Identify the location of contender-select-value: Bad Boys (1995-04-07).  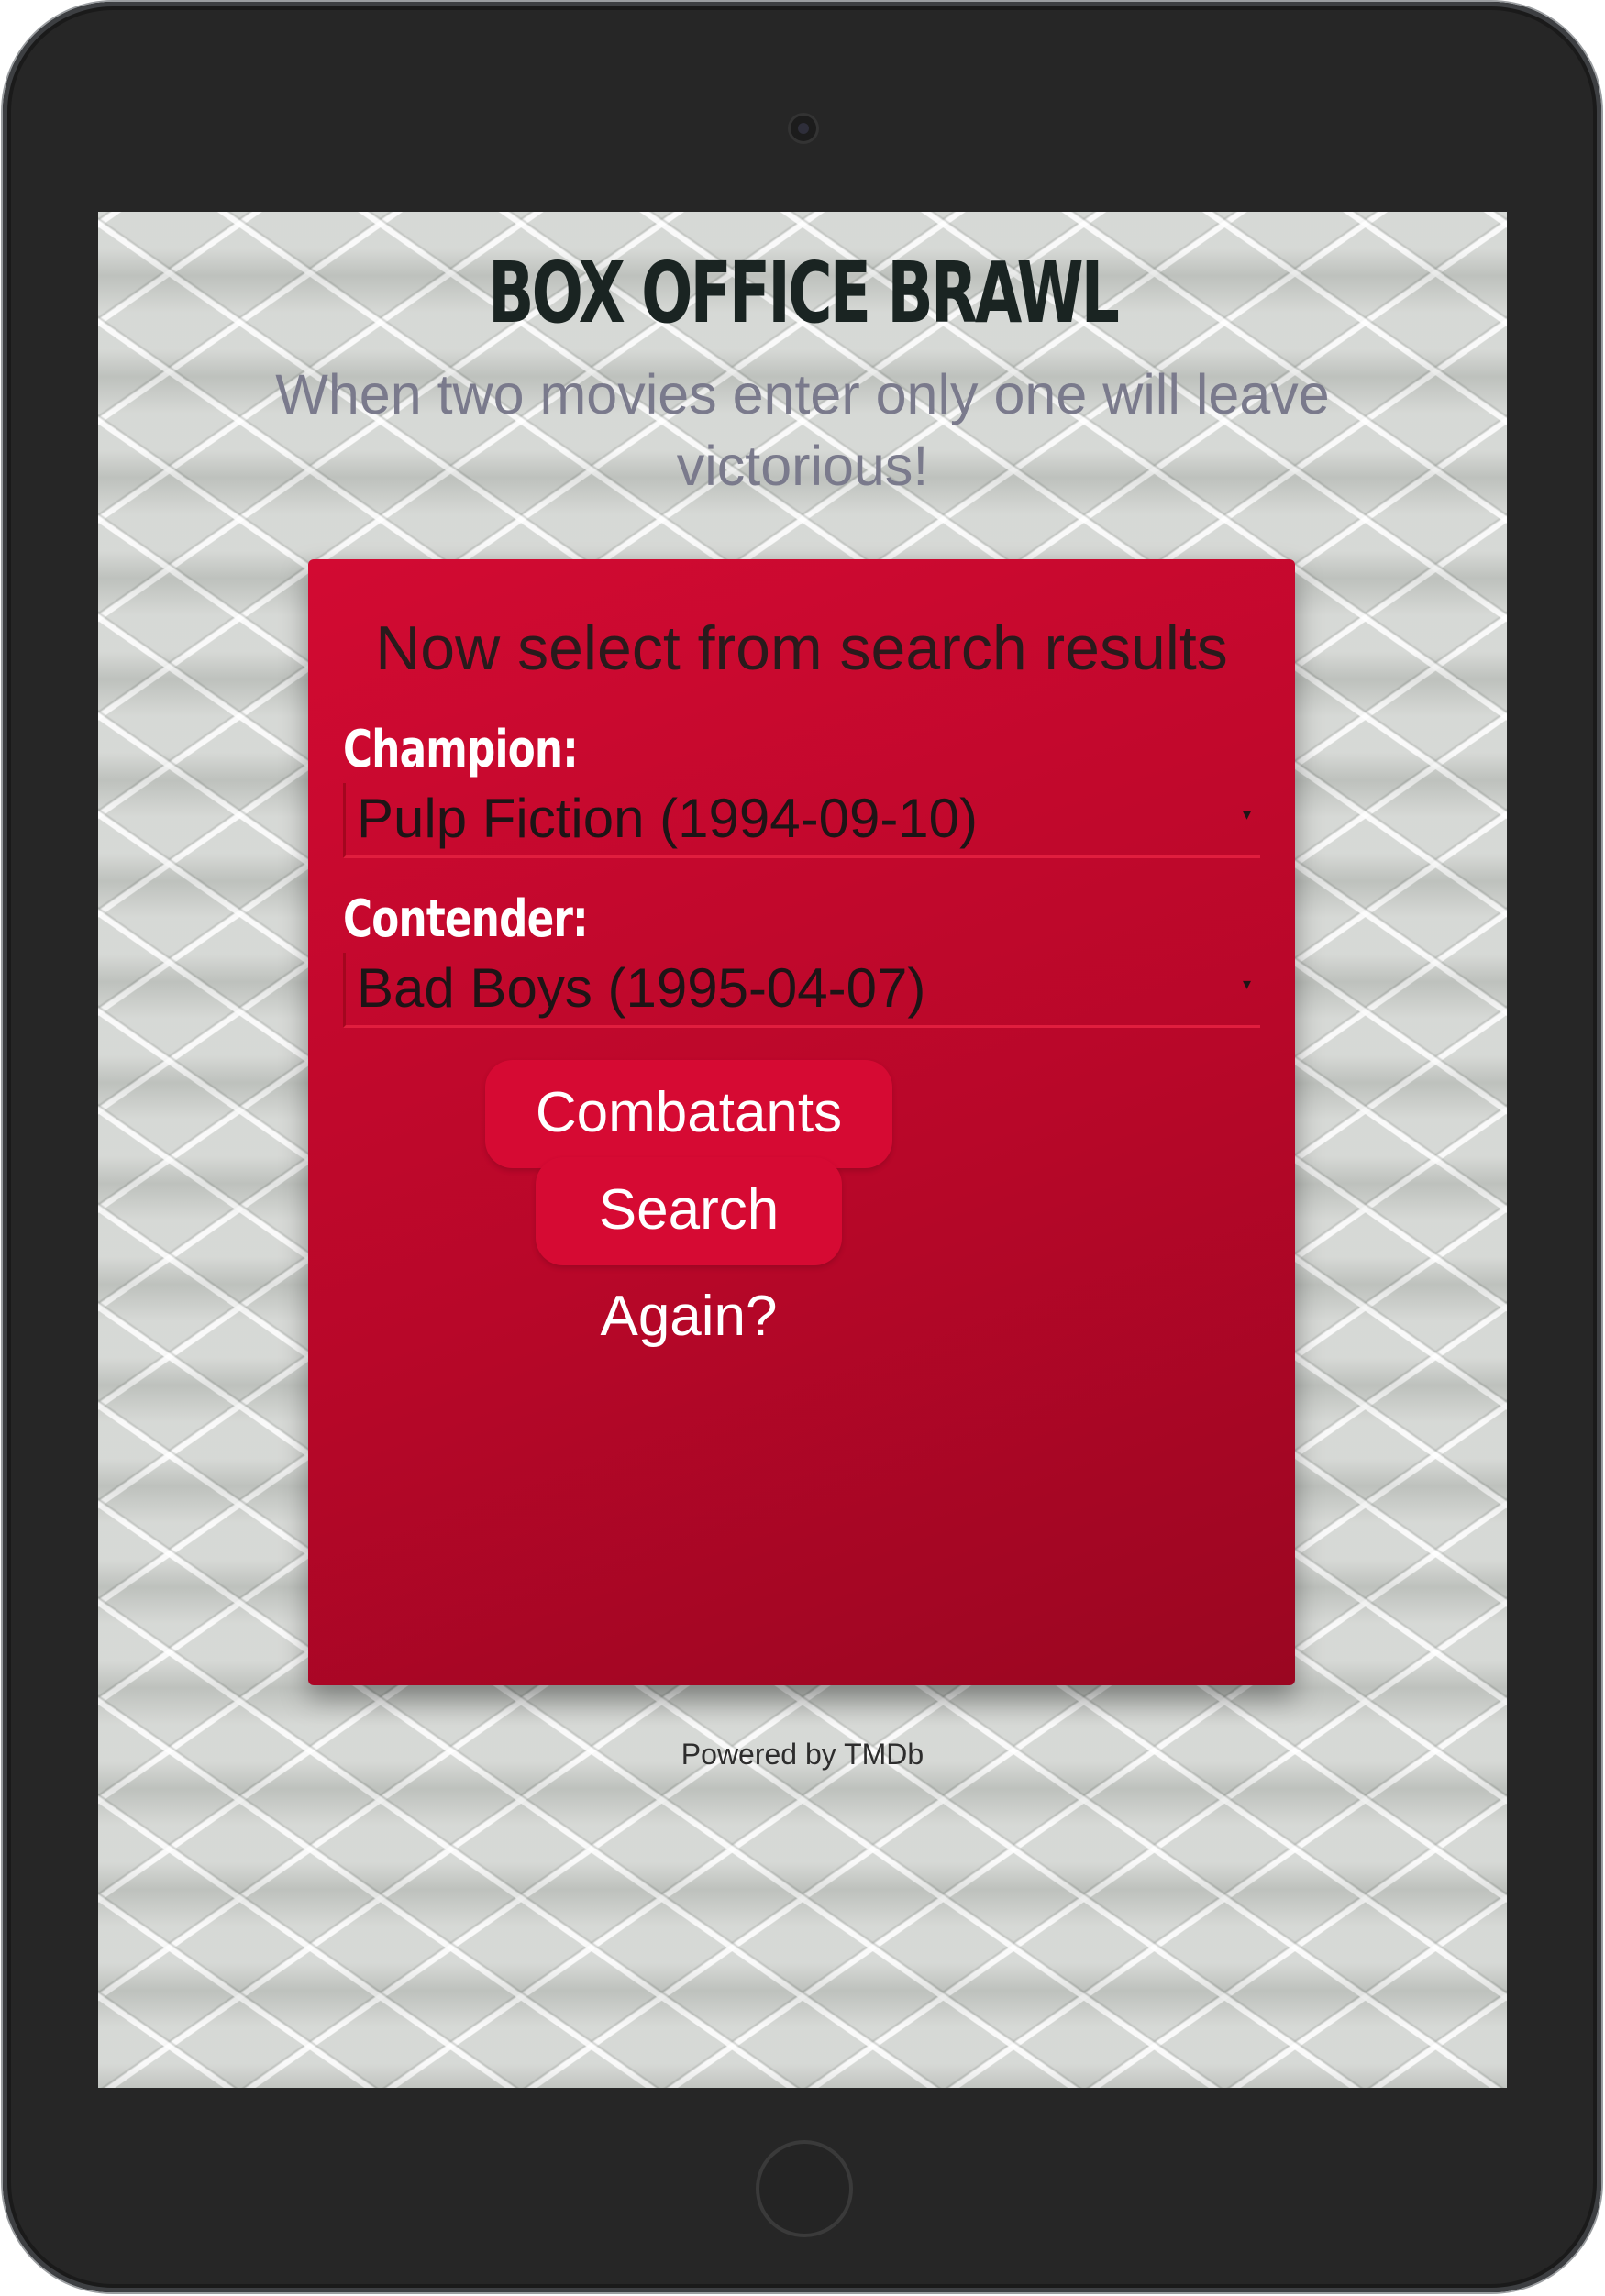
(641, 988).